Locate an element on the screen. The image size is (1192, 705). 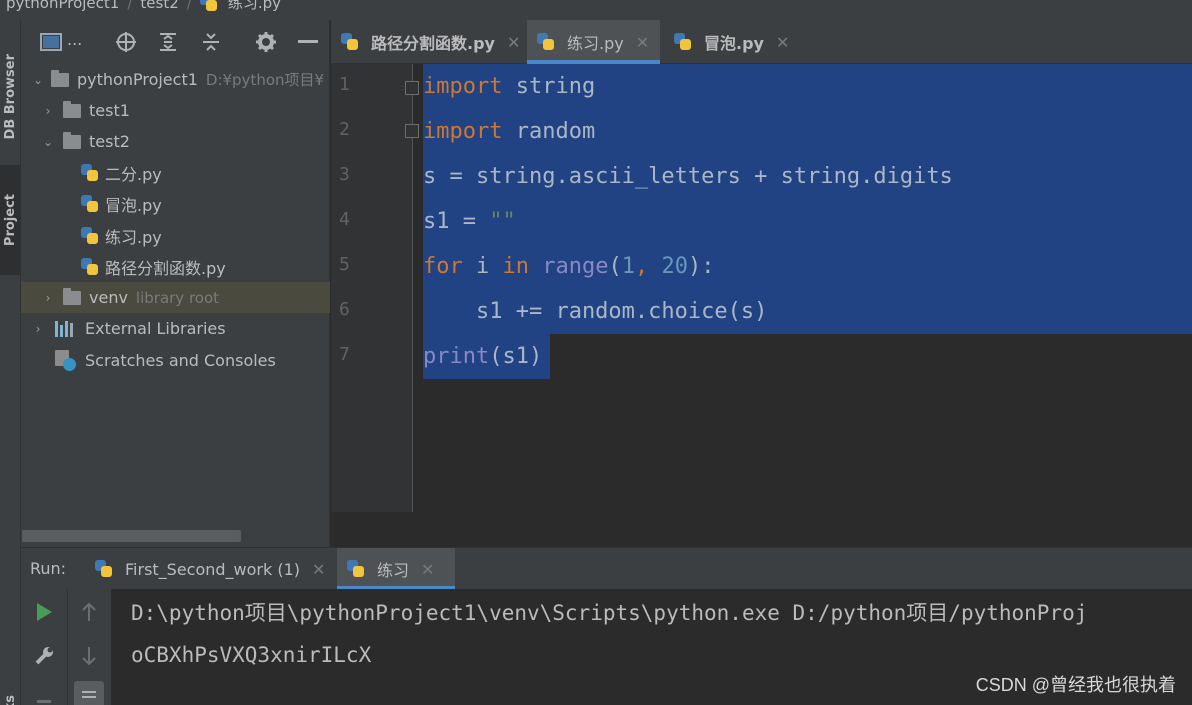
tree-item-project-root: ⌄ pythonProject1 D:¥python项目¥ is located at coordinates (175, 79).